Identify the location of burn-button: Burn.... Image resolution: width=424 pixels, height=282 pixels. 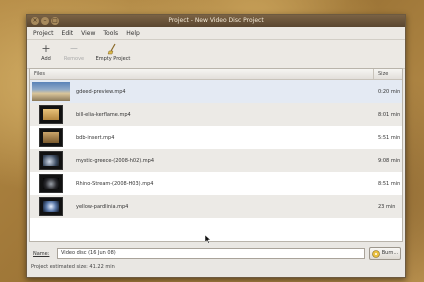
(385, 253).